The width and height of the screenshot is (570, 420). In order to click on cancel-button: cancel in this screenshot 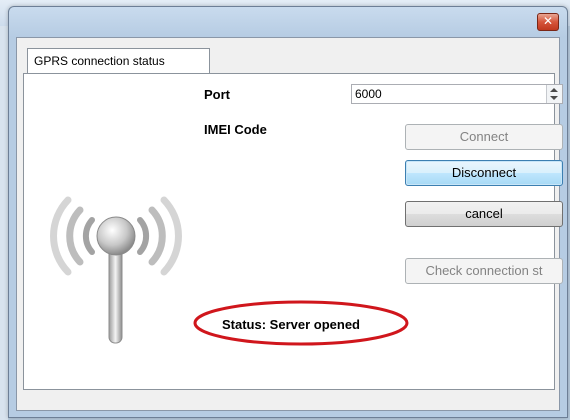, I will do `click(484, 214)`.